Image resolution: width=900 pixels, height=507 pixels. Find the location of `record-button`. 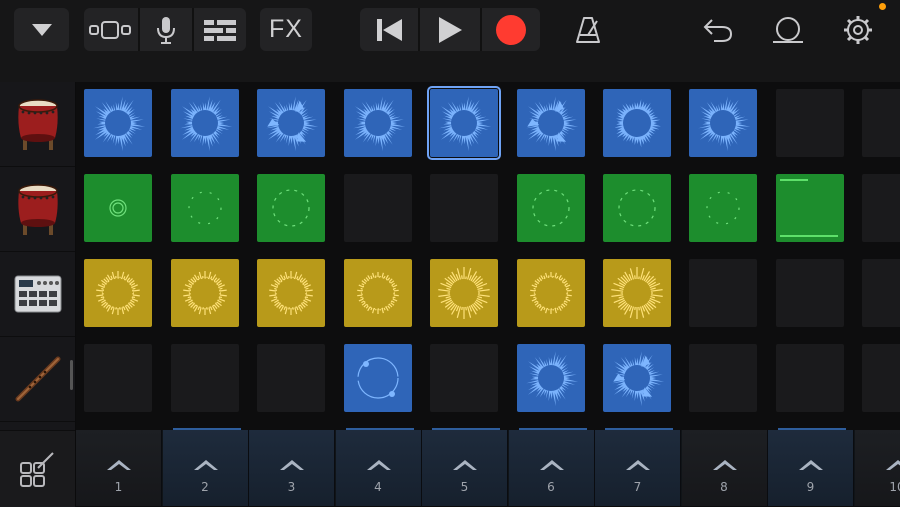

record-button is located at coordinates (511, 29).